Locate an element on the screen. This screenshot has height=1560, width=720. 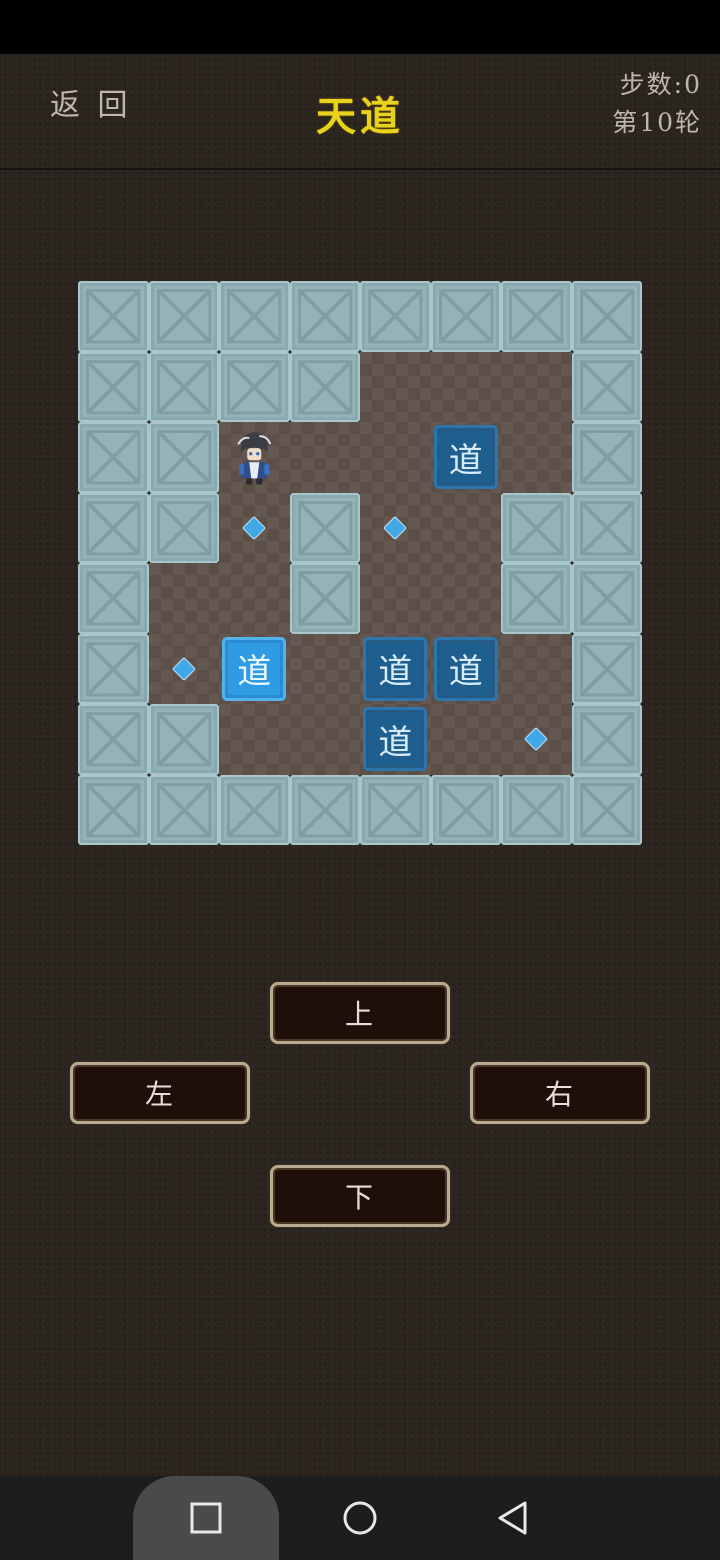
system-nav-bar is located at coordinates (360, 1518).